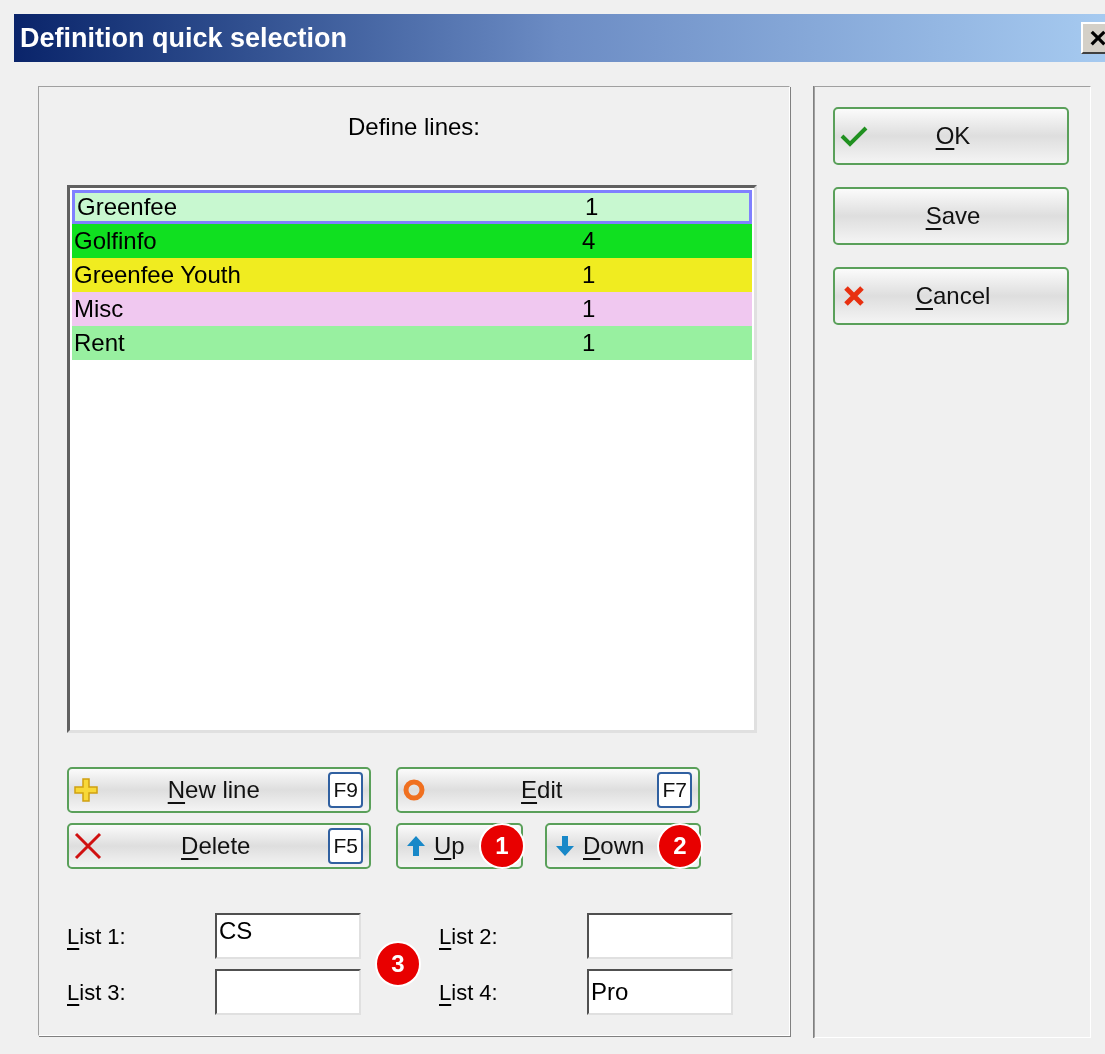 This screenshot has width=1105, height=1054. Describe the element at coordinates (184, 38) in the screenshot. I see `window-title: Definition quick selection` at that location.